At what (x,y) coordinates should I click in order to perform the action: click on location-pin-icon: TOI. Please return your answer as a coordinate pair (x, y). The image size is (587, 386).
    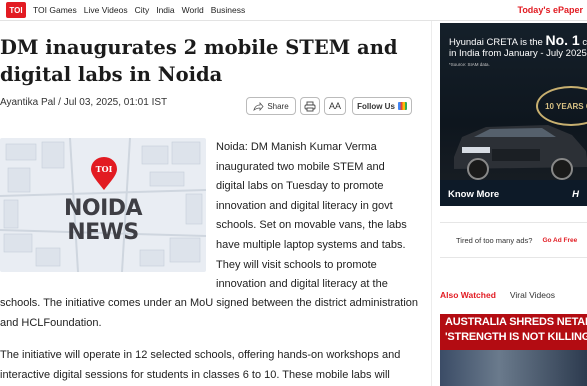
    Looking at the image, I should click on (104, 173).